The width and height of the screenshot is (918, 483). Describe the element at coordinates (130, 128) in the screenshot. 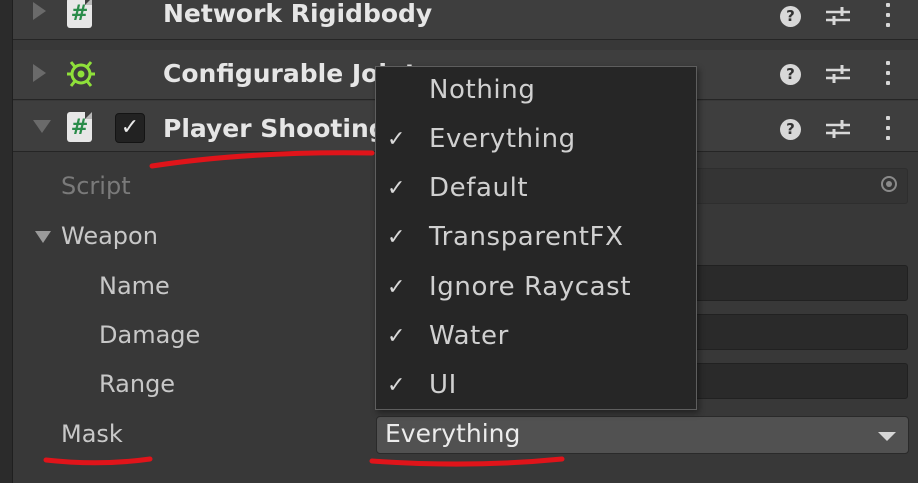

I see `component-enabled-checkbox: ✓` at that location.